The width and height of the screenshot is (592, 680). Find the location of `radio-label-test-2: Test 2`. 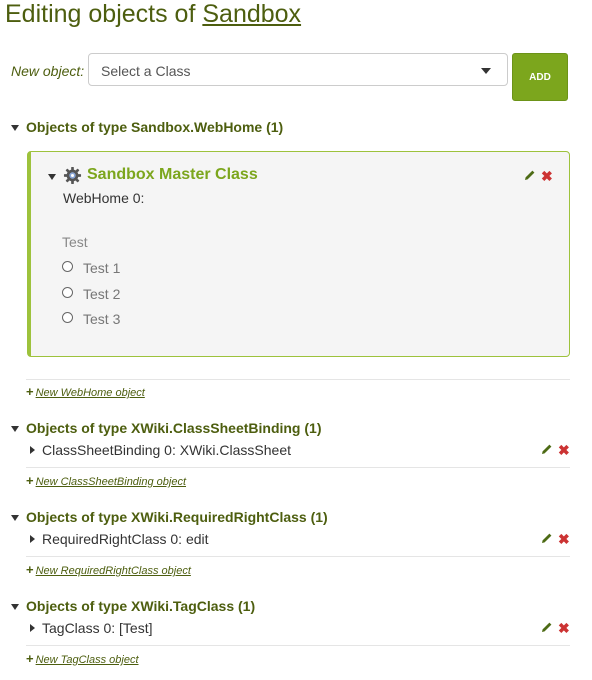

radio-label-test-2: Test 2 is located at coordinates (102, 294).